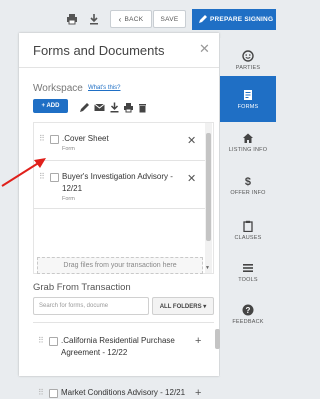  Describe the element at coordinates (134, 19) in the screenshot. I see `back-button-label: BACK` at that location.